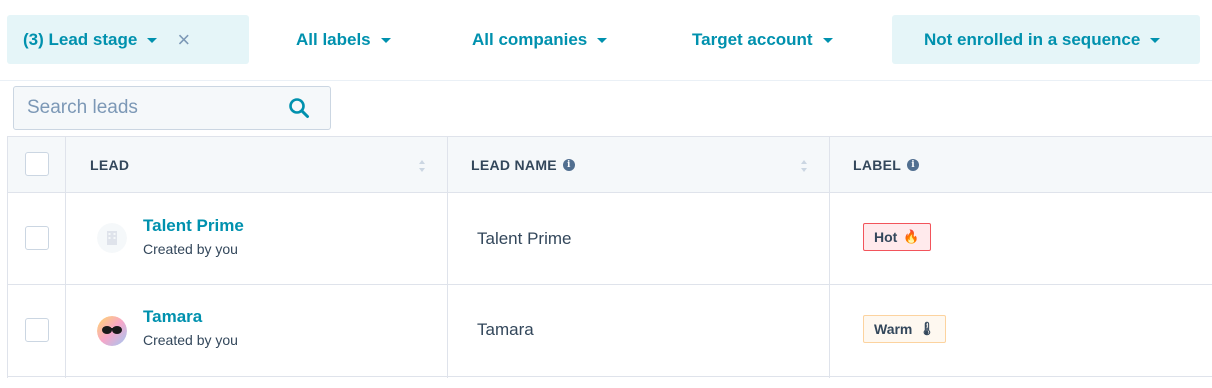  What do you see at coordinates (333, 39) in the screenshot?
I see `labels-filter-label: All labels` at bounding box center [333, 39].